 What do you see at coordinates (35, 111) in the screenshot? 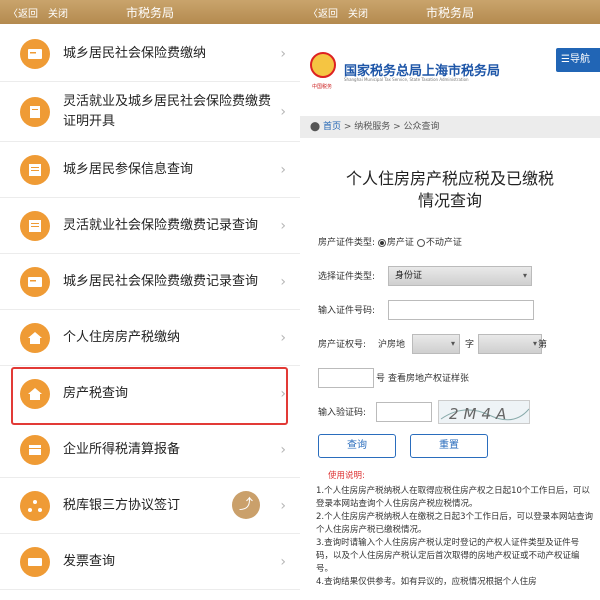
I see `document-icon` at bounding box center [35, 111].